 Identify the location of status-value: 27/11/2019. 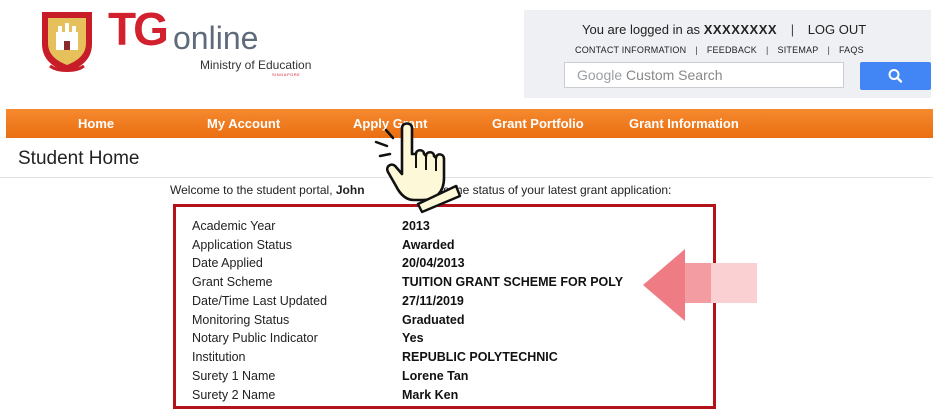
(433, 301).